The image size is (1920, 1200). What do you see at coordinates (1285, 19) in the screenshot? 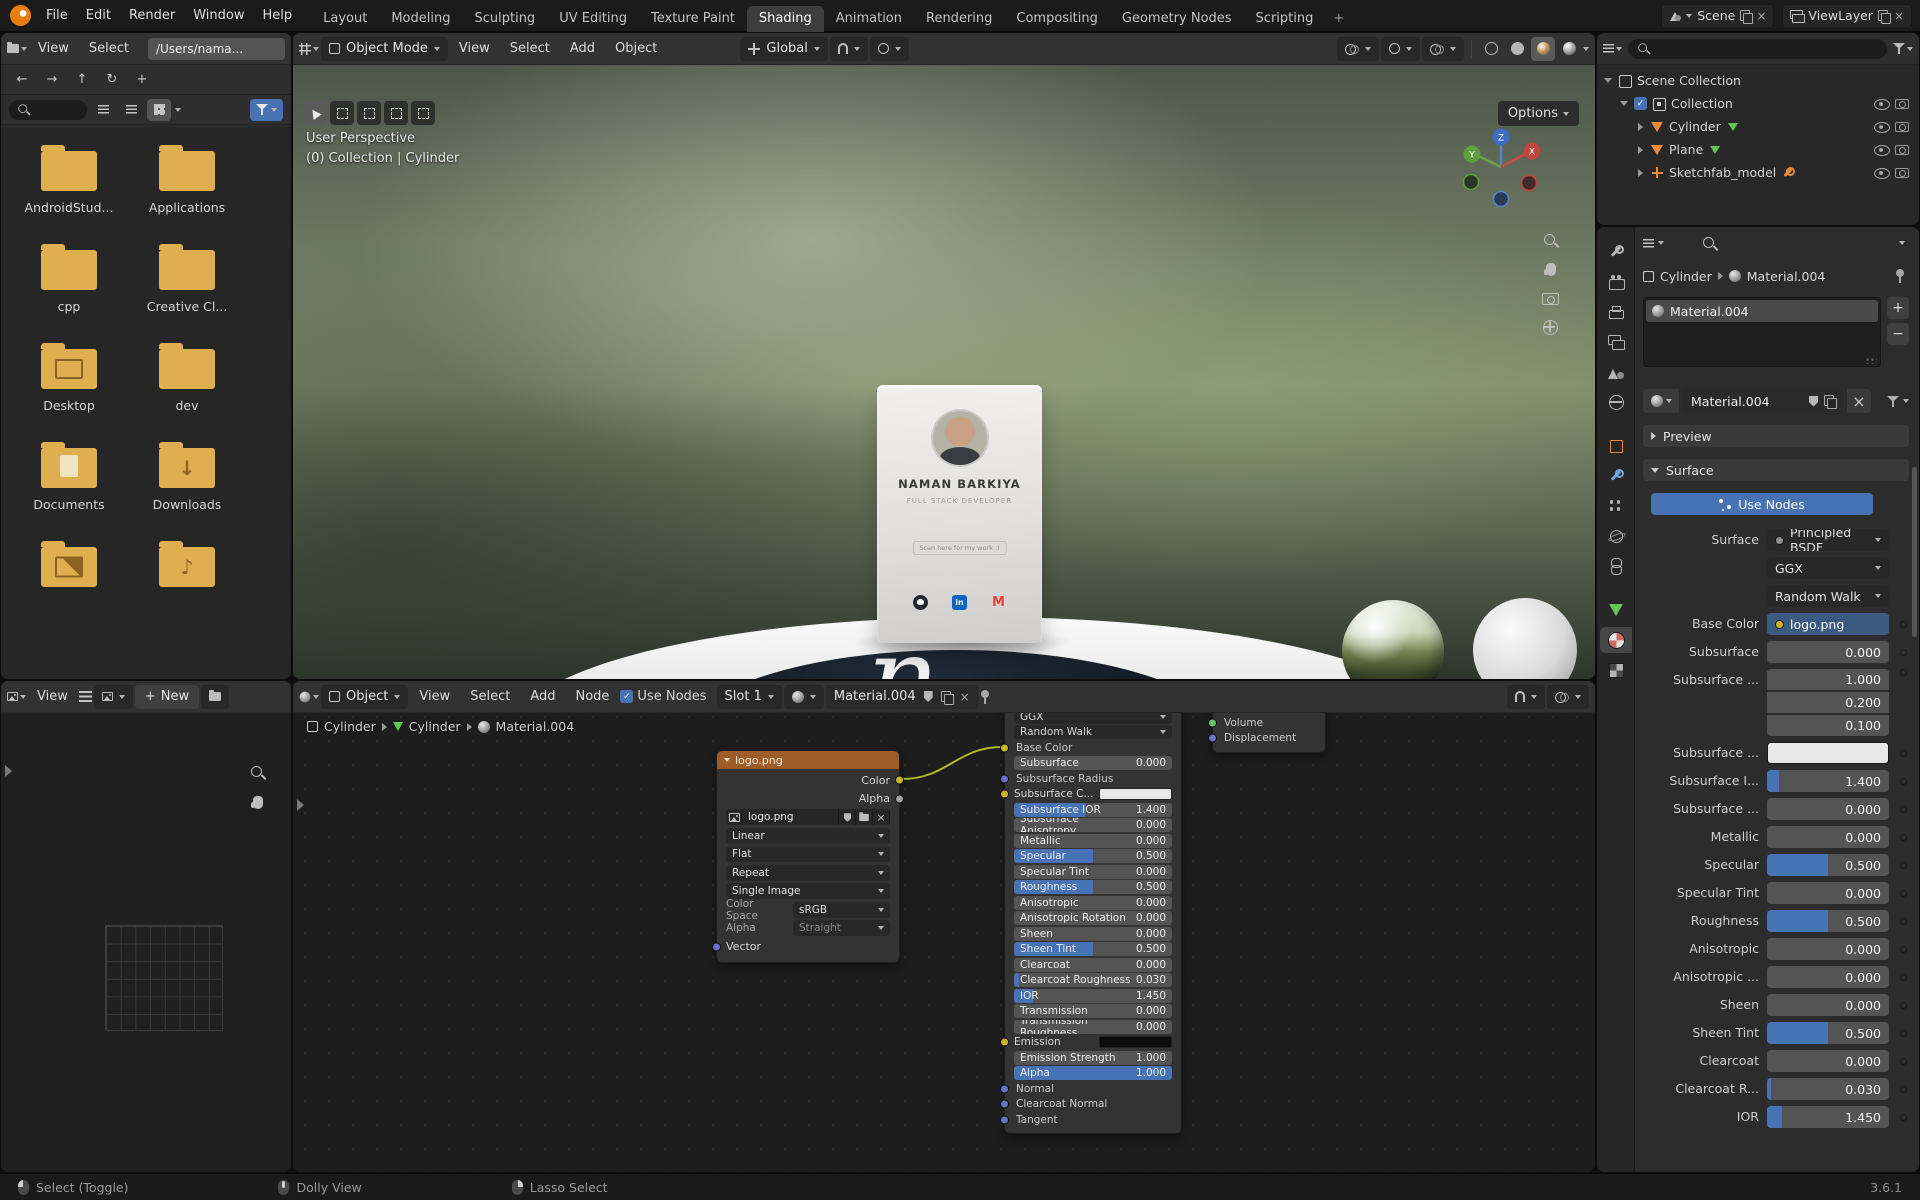
I see `workspace-tab-scripting: Scripting` at bounding box center [1285, 19].